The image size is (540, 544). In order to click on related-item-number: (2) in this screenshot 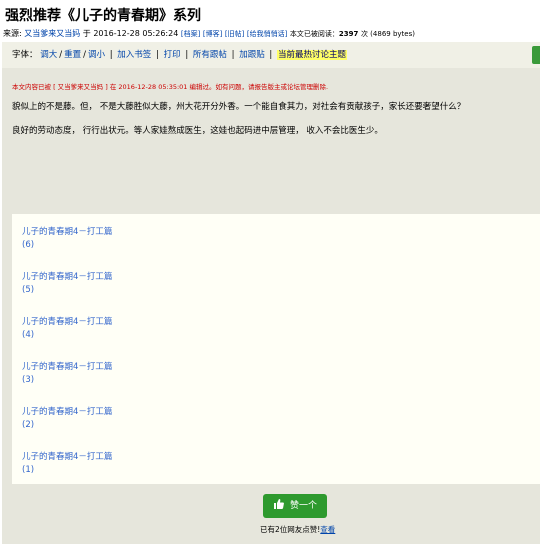, I will do `click(28, 425)`.